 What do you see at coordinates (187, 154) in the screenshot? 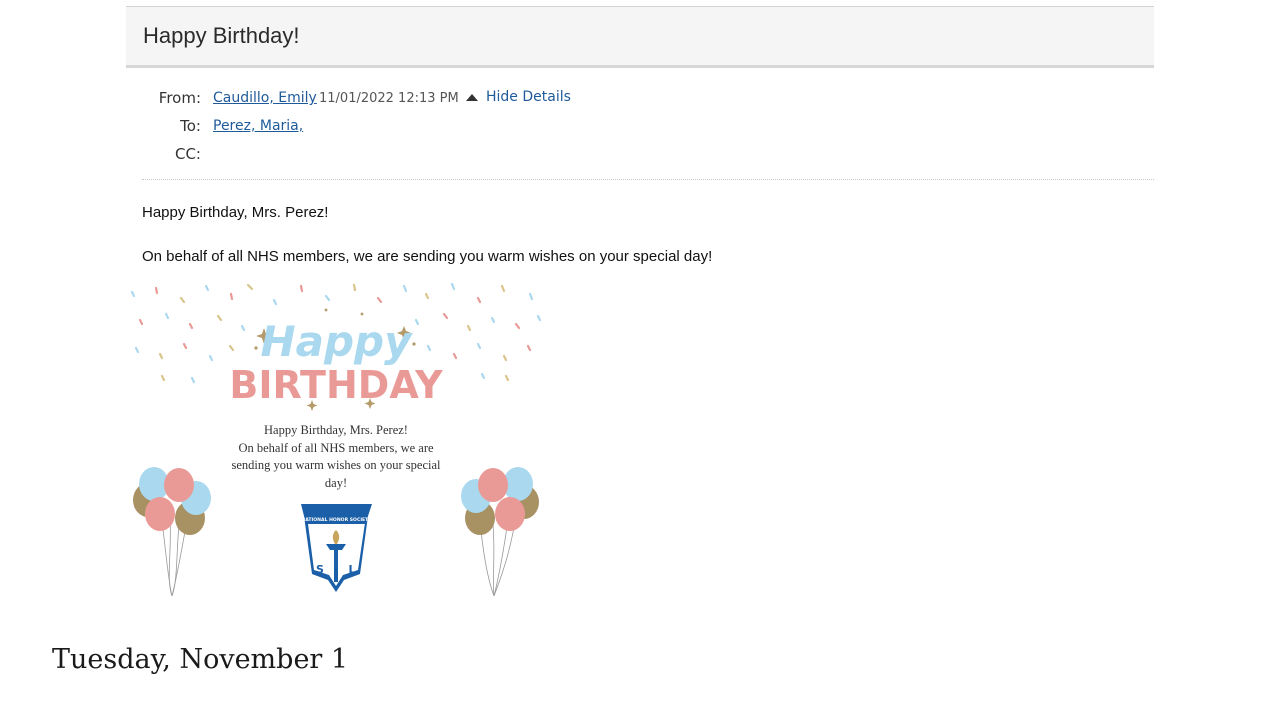
I see `cc-label: CC:` at bounding box center [187, 154].